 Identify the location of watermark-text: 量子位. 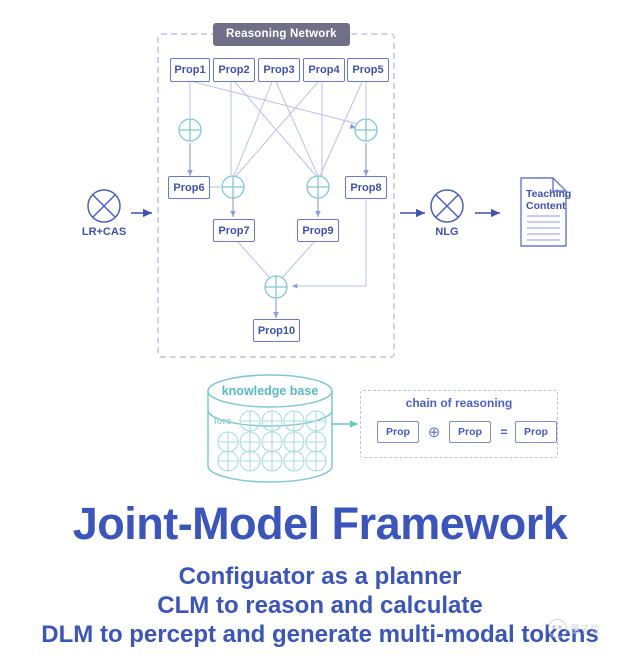
(585, 630).